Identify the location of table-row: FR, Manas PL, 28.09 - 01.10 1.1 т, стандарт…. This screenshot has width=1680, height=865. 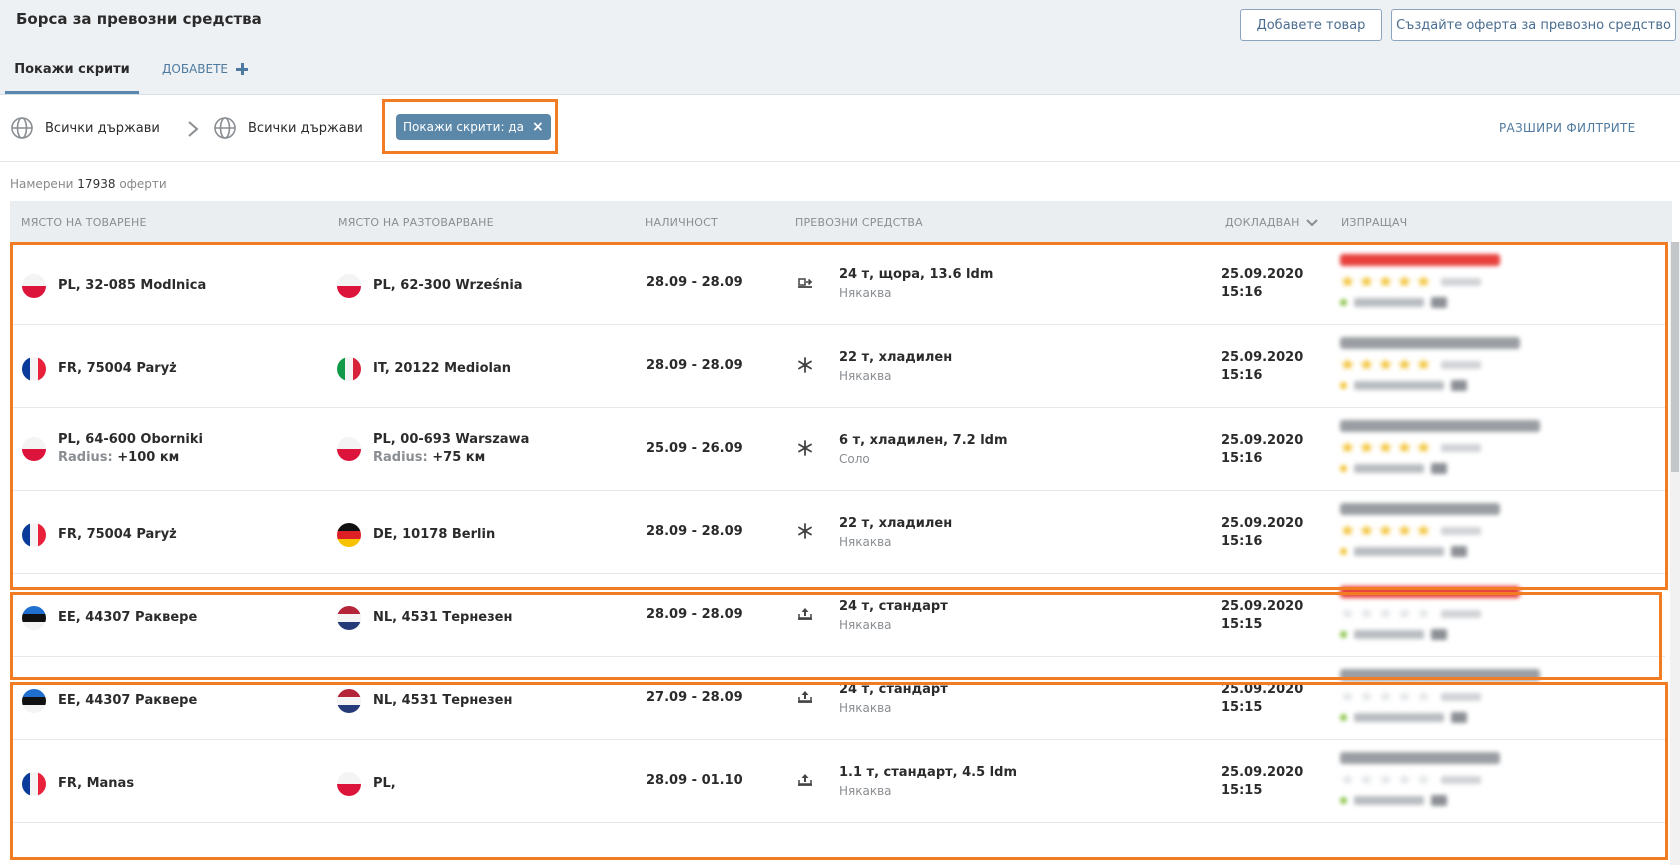
(837, 781).